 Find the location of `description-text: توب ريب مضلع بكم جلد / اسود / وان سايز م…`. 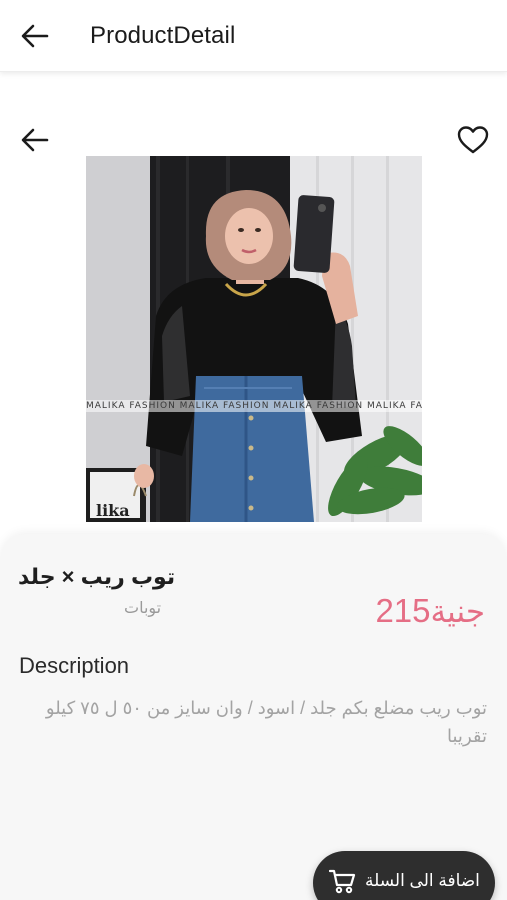

description-text: توب ريب مضلع بكم جلد / اسود / وان سايز م… is located at coordinates (266, 722).